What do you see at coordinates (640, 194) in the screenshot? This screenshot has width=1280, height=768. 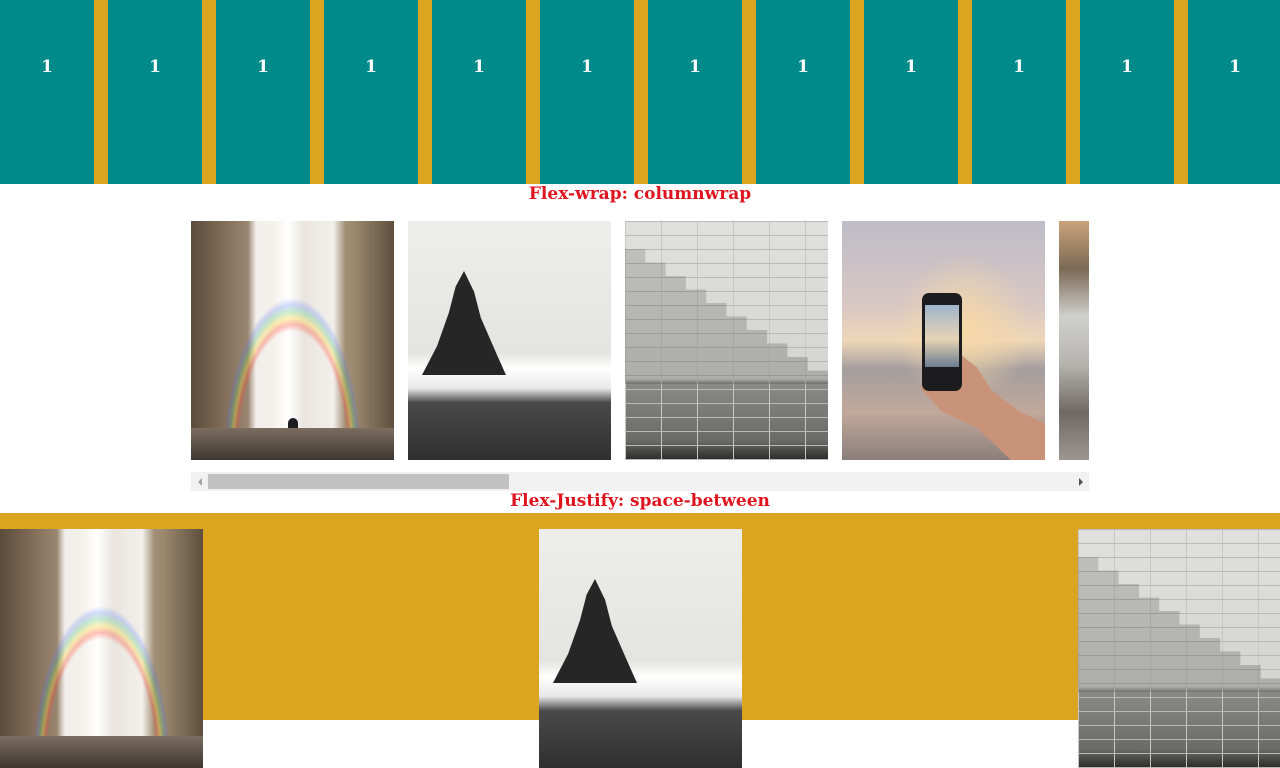 I see `section-heading-flex-wrap: Flex-wrap: columnwrap` at bounding box center [640, 194].